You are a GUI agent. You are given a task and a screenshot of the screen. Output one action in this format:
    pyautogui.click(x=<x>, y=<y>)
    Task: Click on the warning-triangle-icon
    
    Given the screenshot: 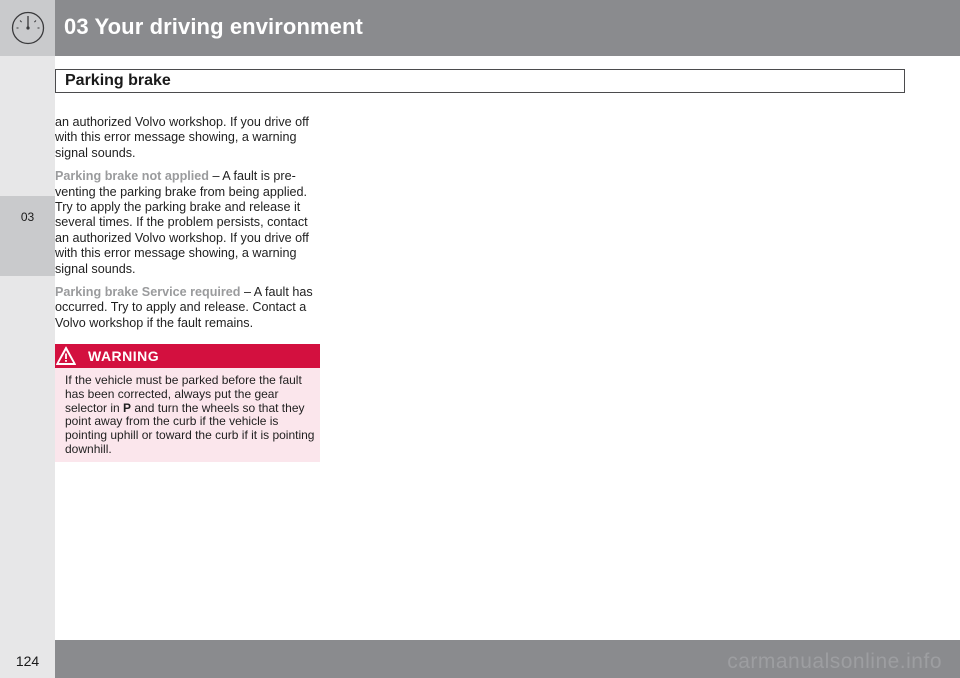 What is the action you would take?
    pyautogui.click(x=66, y=355)
    